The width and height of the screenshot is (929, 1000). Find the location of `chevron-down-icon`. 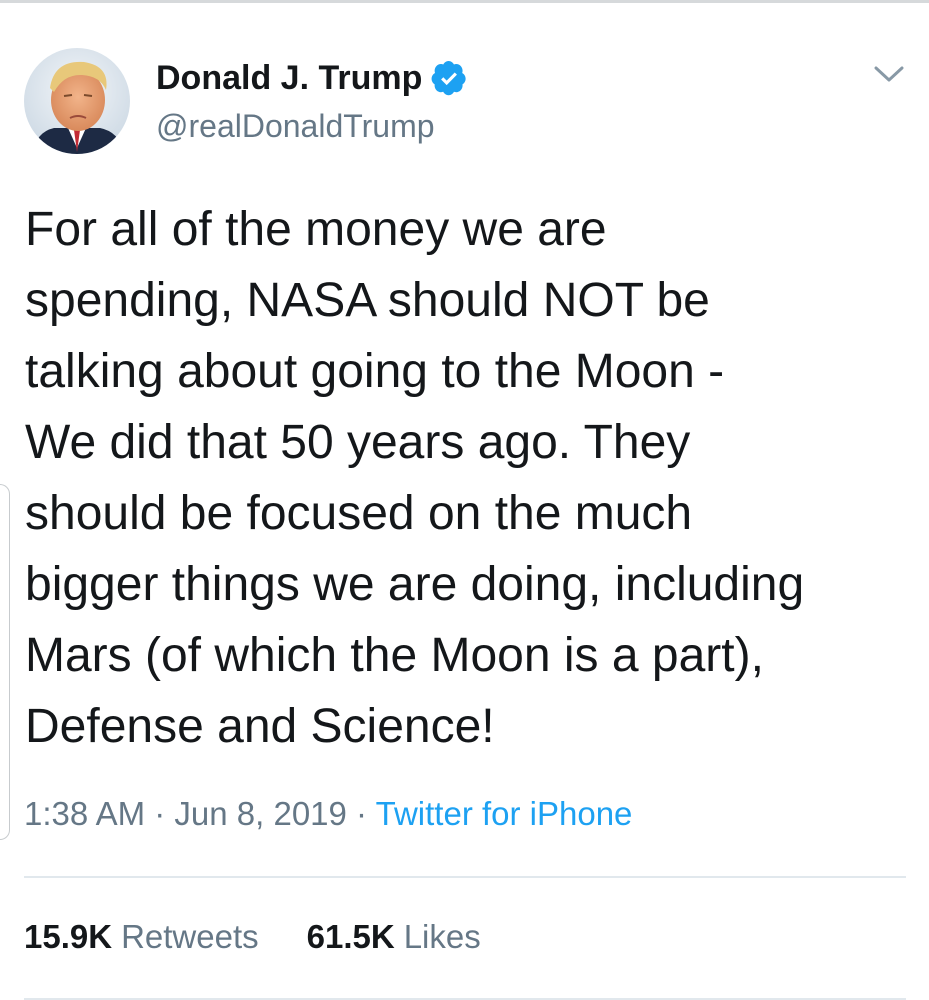

chevron-down-icon is located at coordinates (889, 74).